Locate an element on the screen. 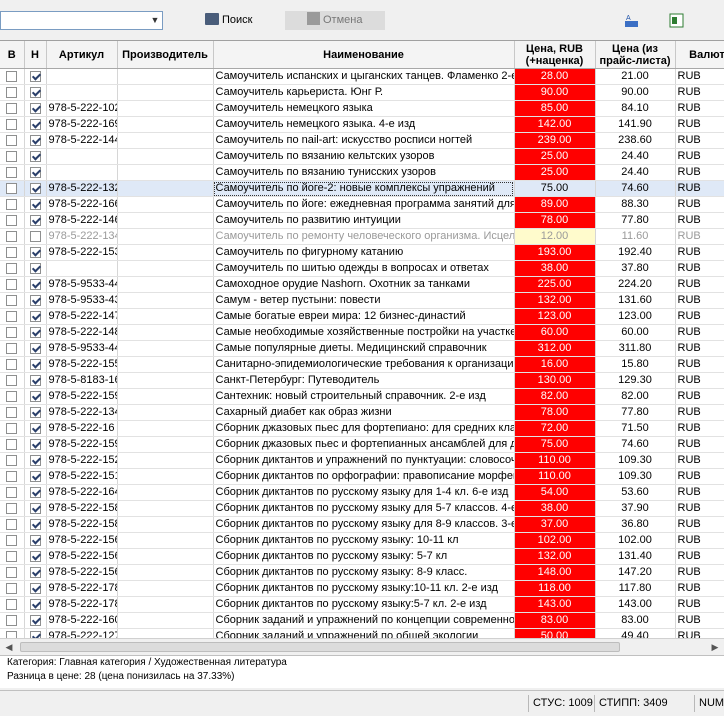  cell-price: 25.00 is located at coordinates (555, 156).